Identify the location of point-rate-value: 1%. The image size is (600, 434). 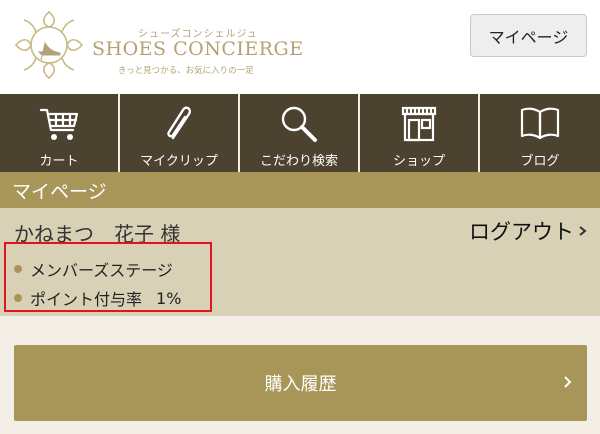
(169, 298).